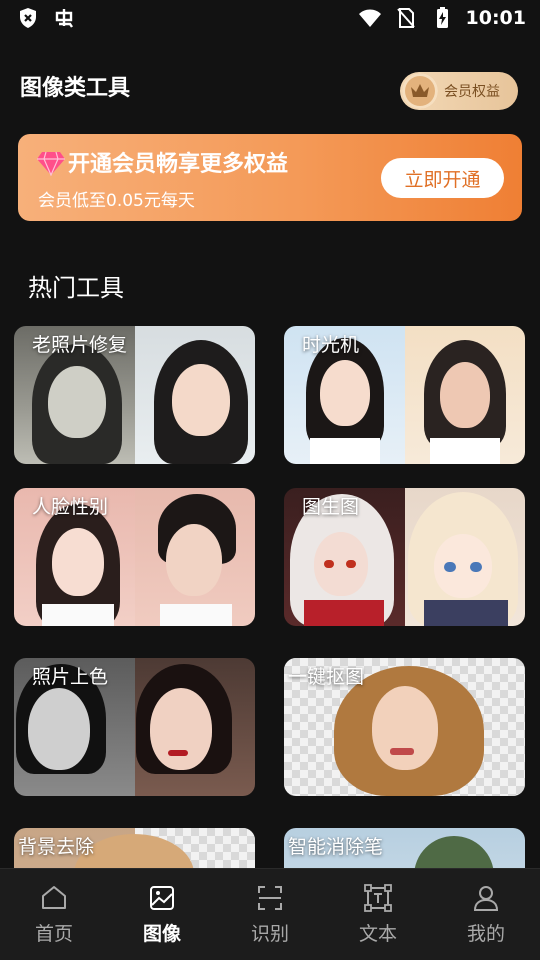 Image resolution: width=540 pixels, height=960 pixels. What do you see at coordinates (162, 914) in the screenshot?
I see `nav-item-image: 图像` at bounding box center [162, 914].